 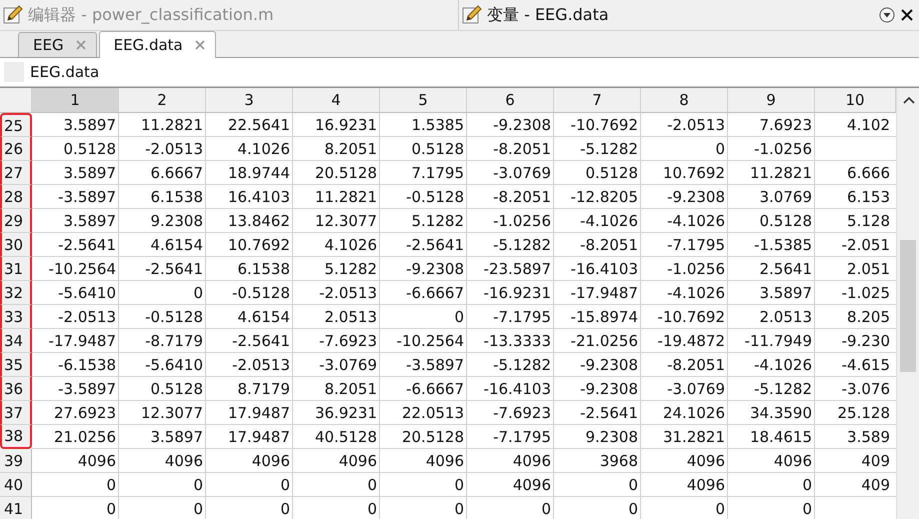 I want to click on table-cell: -1.5385, so click(x=771, y=245).